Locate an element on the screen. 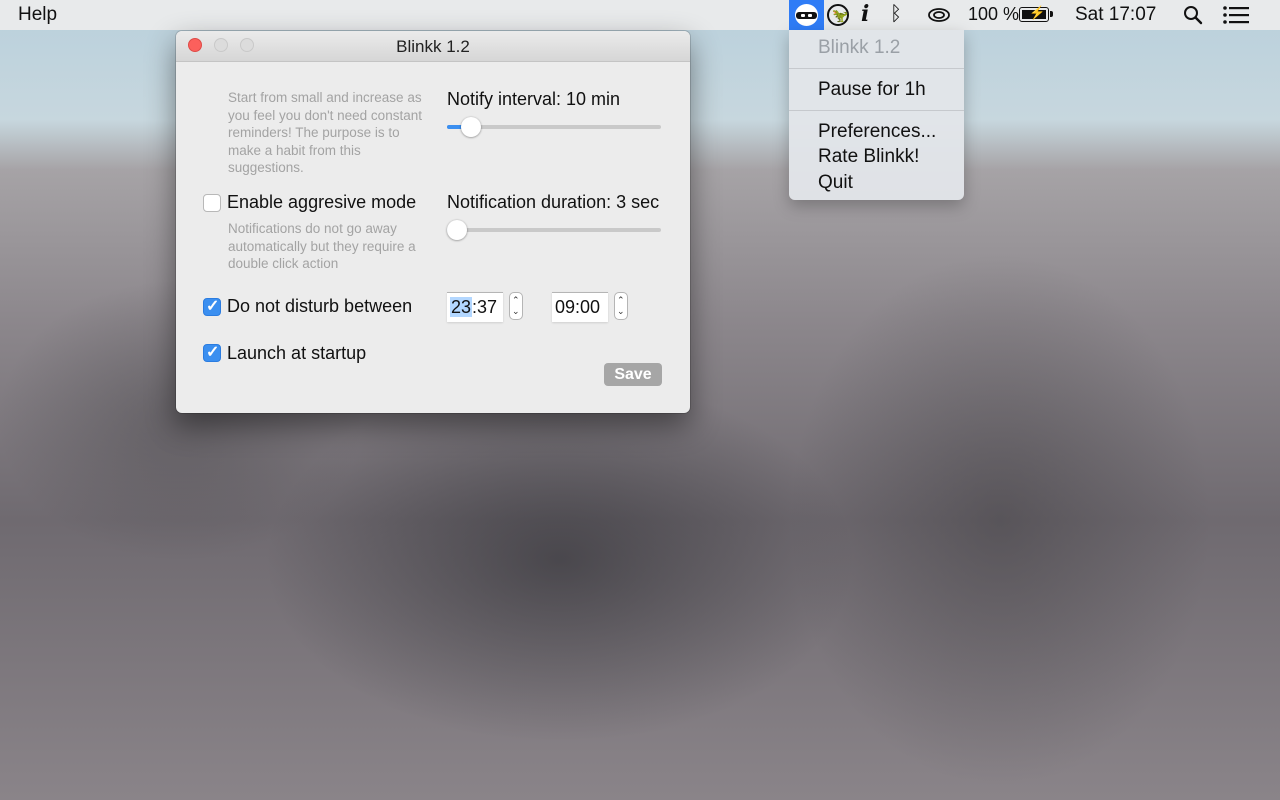 The image size is (1280, 800). bluetooth-icon: ᛒ is located at coordinates (896, 14).